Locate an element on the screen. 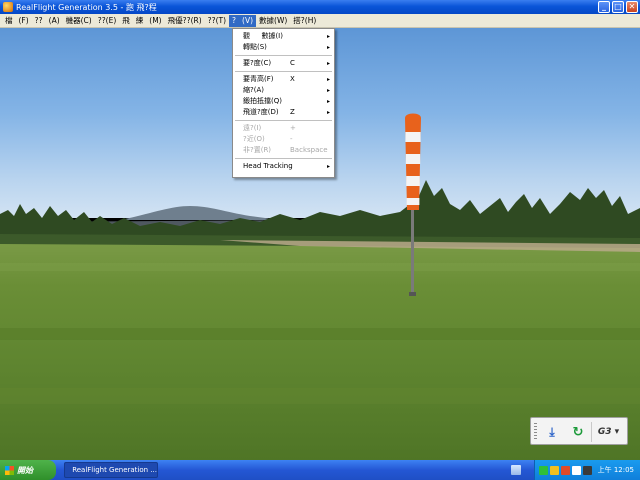 The image size is (640, 480). clock: 上午 12:05 is located at coordinates (616, 470).